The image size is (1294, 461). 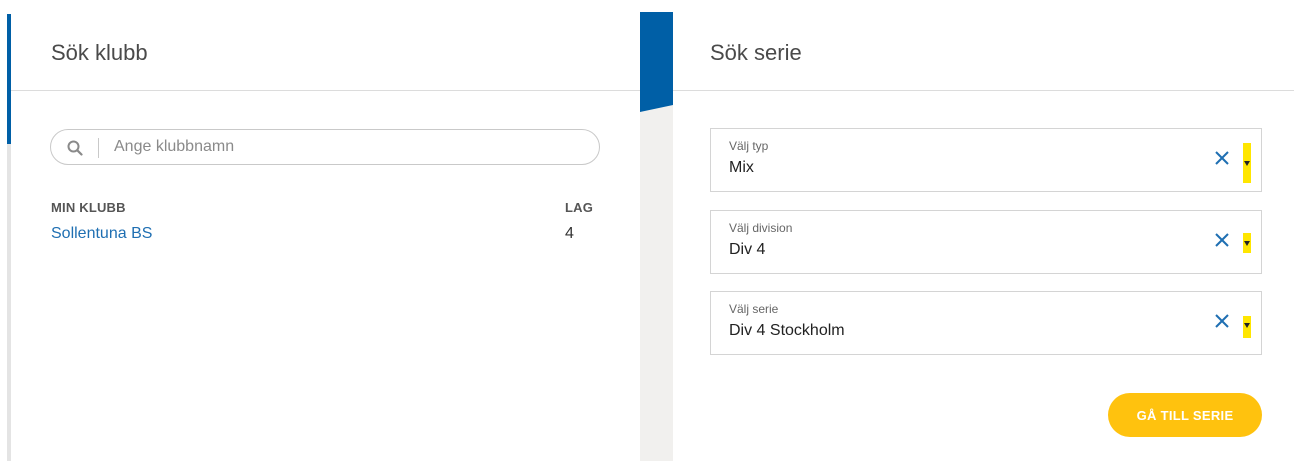 What do you see at coordinates (986, 242) in the screenshot?
I see `select-division: Välj division Div 4` at bounding box center [986, 242].